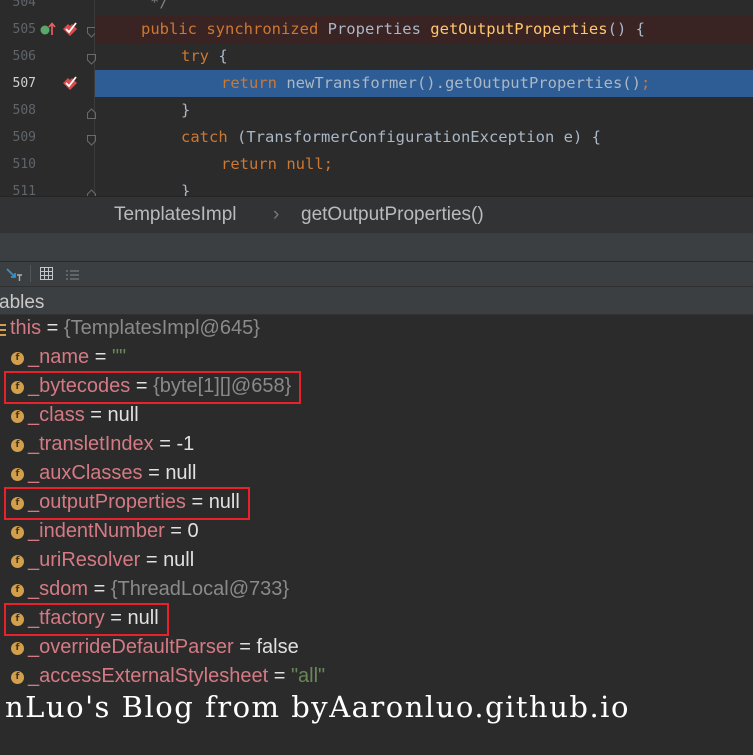 This screenshot has width=753, height=755. Describe the element at coordinates (24, 56) in the screenshot. I see `line-number: 506` at that location.